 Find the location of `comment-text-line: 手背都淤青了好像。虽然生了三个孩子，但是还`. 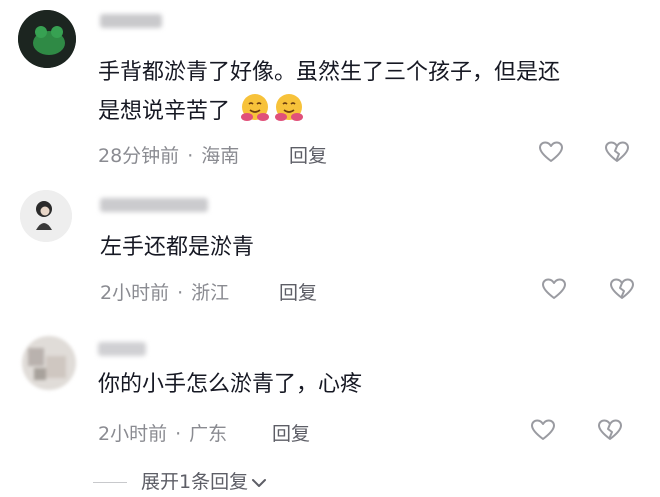

comment-text-line: 手背都淤青了好像。虽然生了三个孩子，但是还 is located at coordinates (329, 72).